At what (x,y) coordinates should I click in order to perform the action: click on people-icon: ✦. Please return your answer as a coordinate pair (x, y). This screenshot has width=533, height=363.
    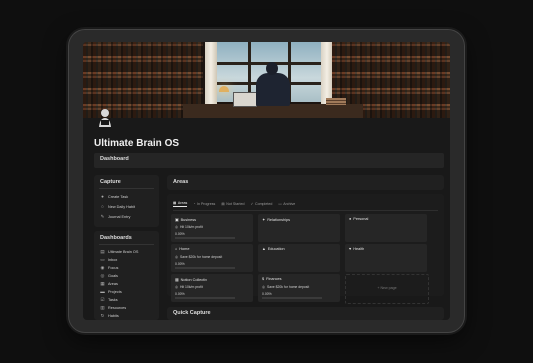
    Looking at the image, I should click on (264, 220).